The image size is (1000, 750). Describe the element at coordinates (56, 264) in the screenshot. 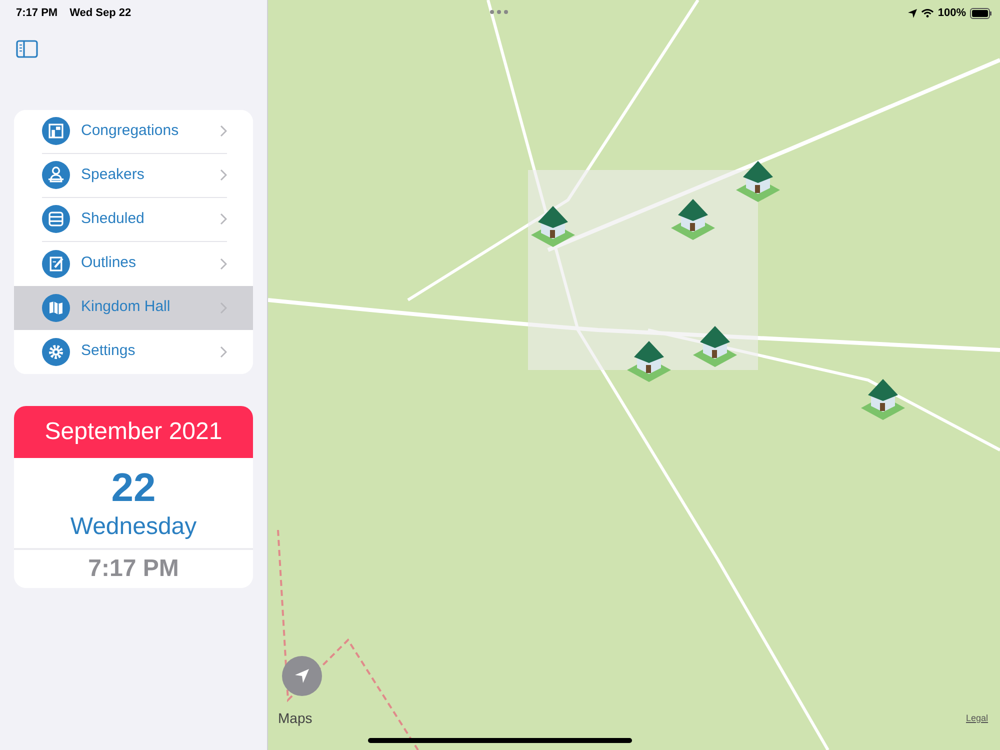

I see `notepad-icon` at that location.